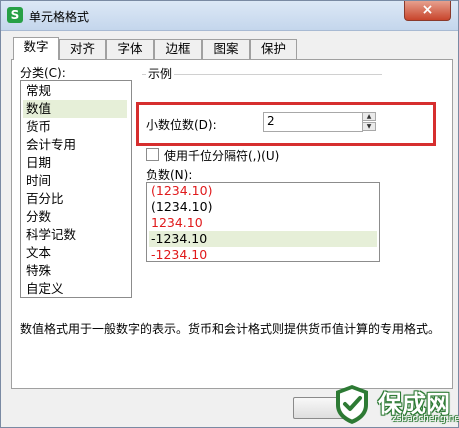 This screenshot has height=428, width=459. I want to click on close-button: ×, so click(427, 11).